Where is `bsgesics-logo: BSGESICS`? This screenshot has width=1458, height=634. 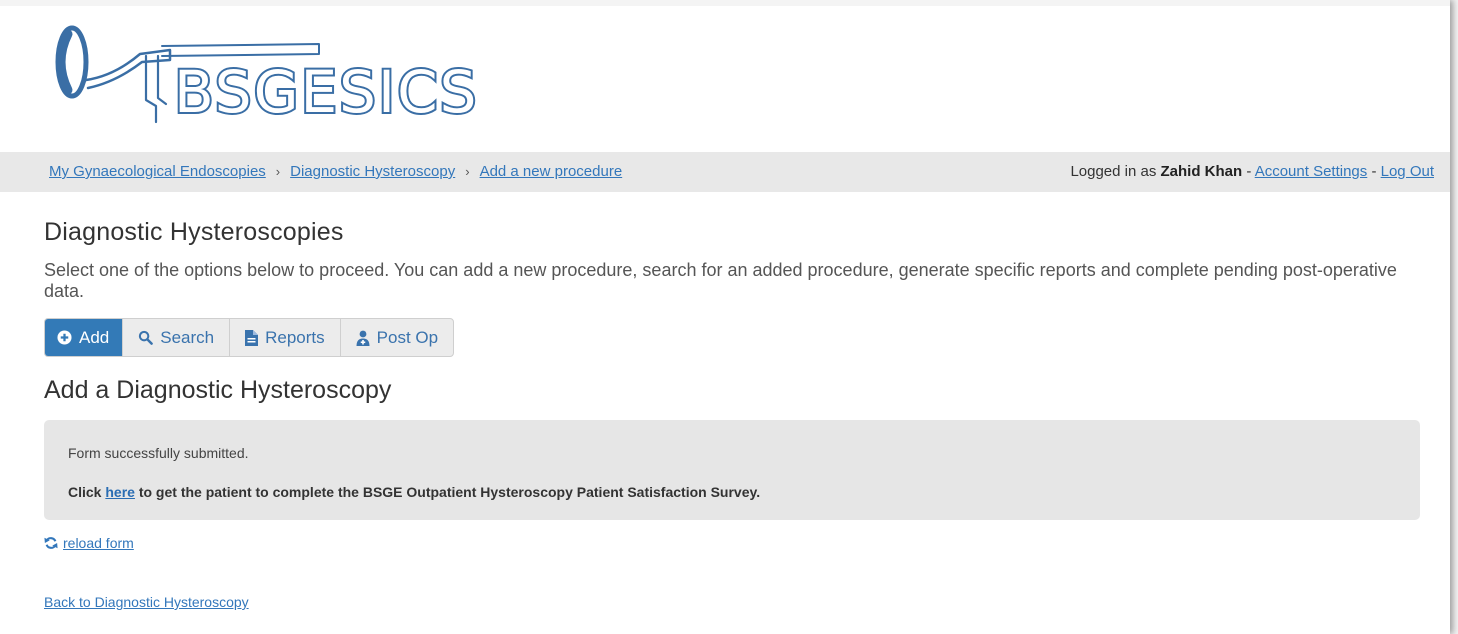 bsgesics-logo: BSGESICS is located at coordinates (266, 76).